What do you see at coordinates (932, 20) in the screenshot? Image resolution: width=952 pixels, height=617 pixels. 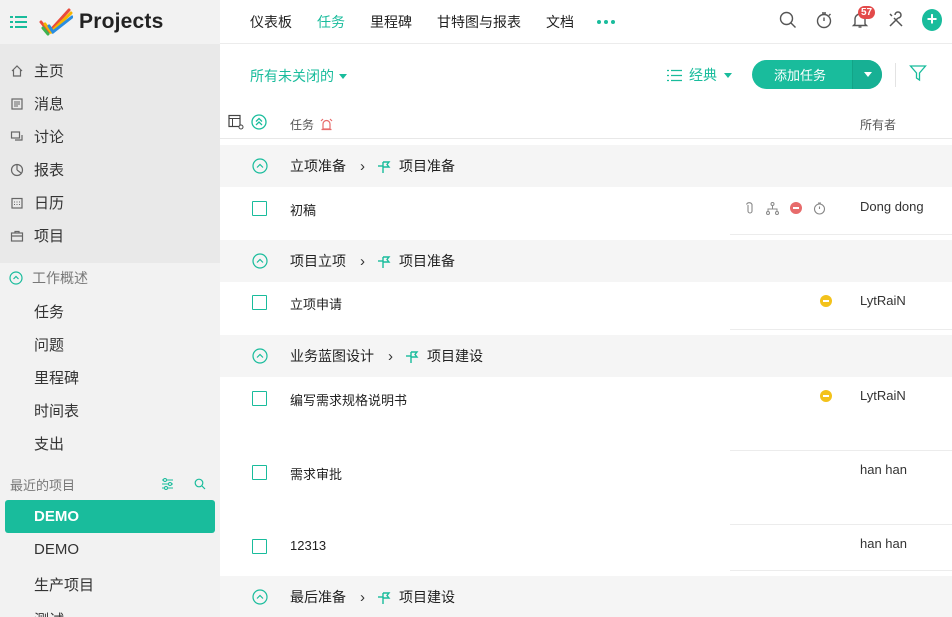 I see `quick-add-icon: +` at bounding box center [932, 20].